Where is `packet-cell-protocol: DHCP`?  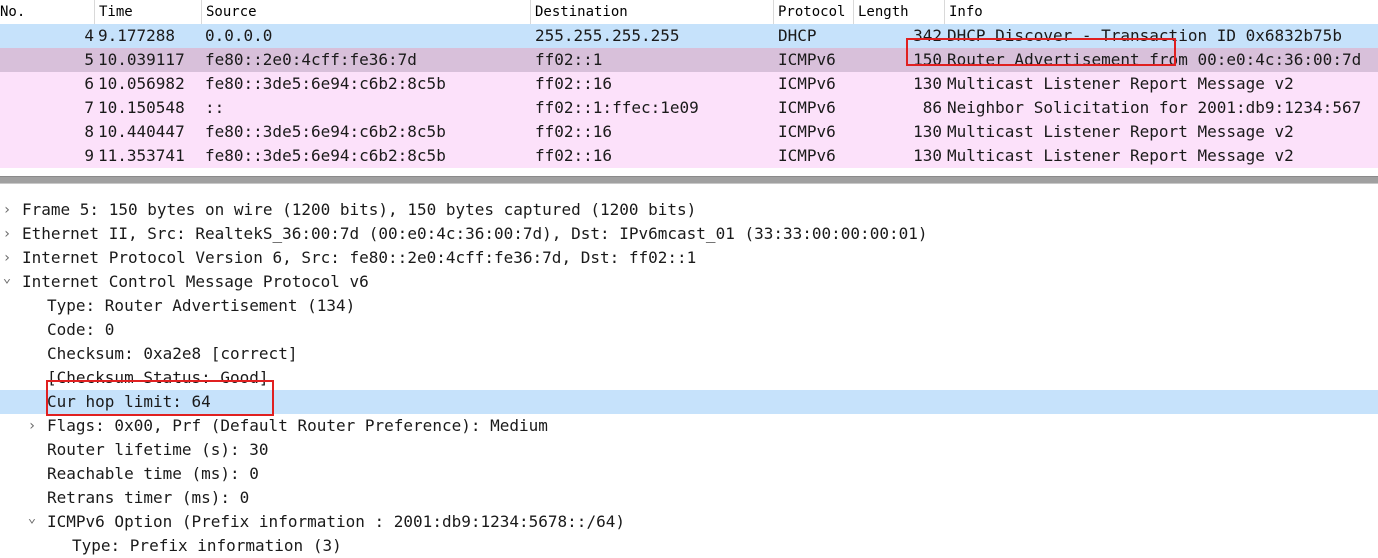
packet-cell-protocol: DHCP is located at coordinates (797, 35).